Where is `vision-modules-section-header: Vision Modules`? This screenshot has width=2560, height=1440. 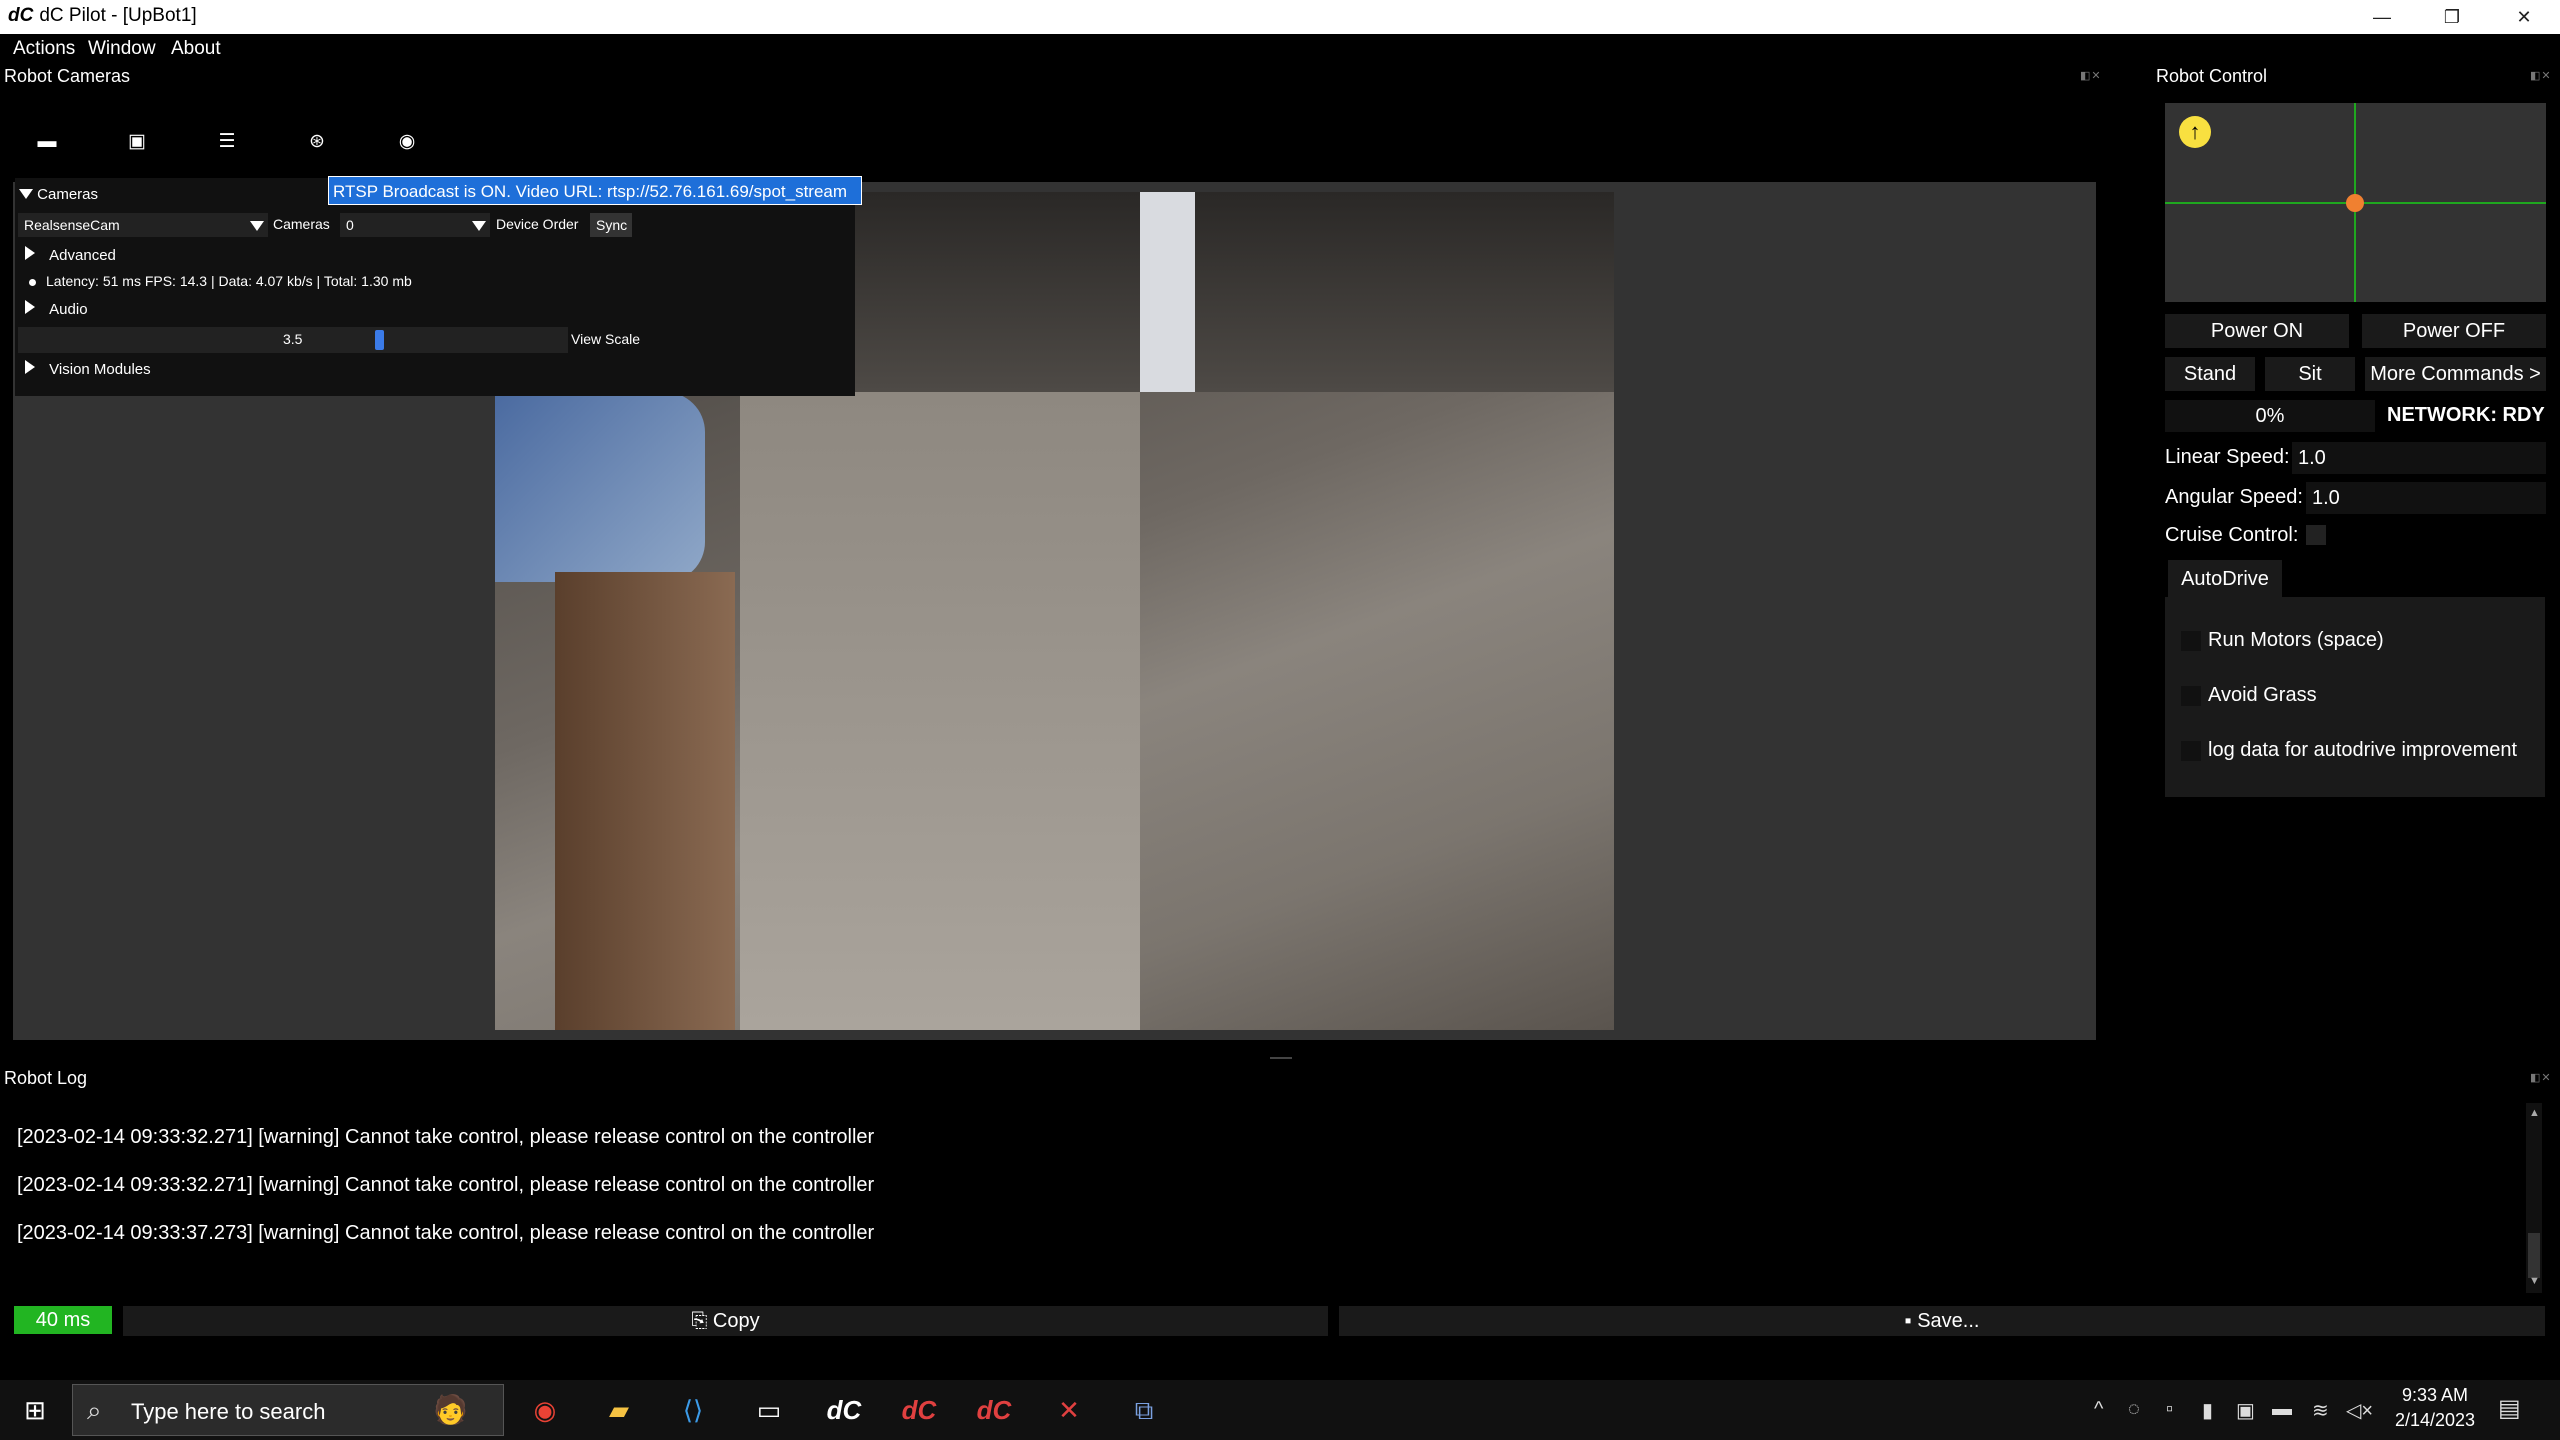
vision-modules-section-header: Vision Modules is located at coordinates (88, 369).